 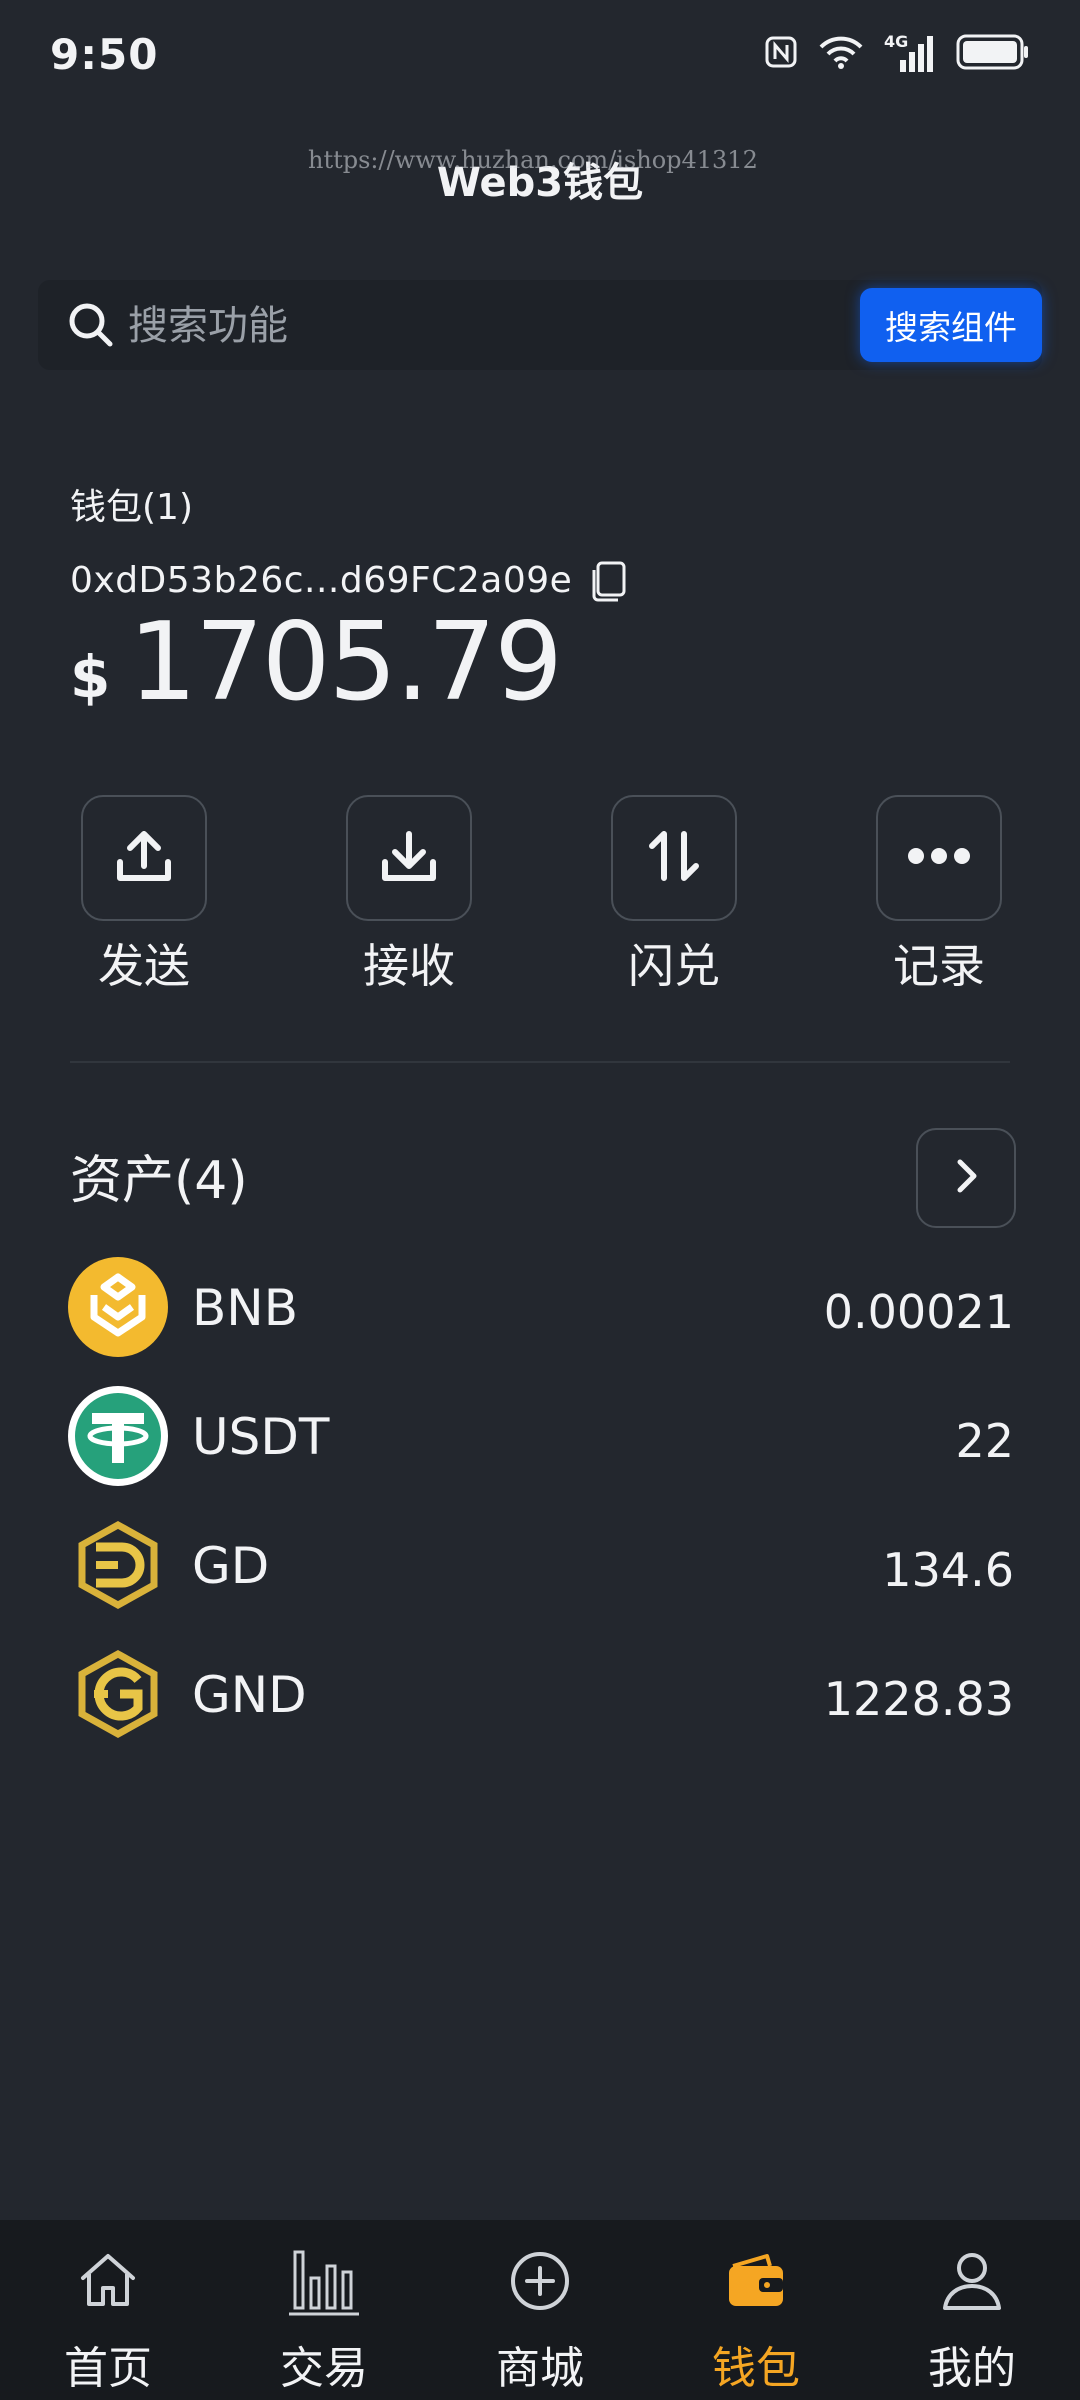 I want to click on watermark-text: https://www.huzhan.com/ishop41312, so click(x=533, y=160).